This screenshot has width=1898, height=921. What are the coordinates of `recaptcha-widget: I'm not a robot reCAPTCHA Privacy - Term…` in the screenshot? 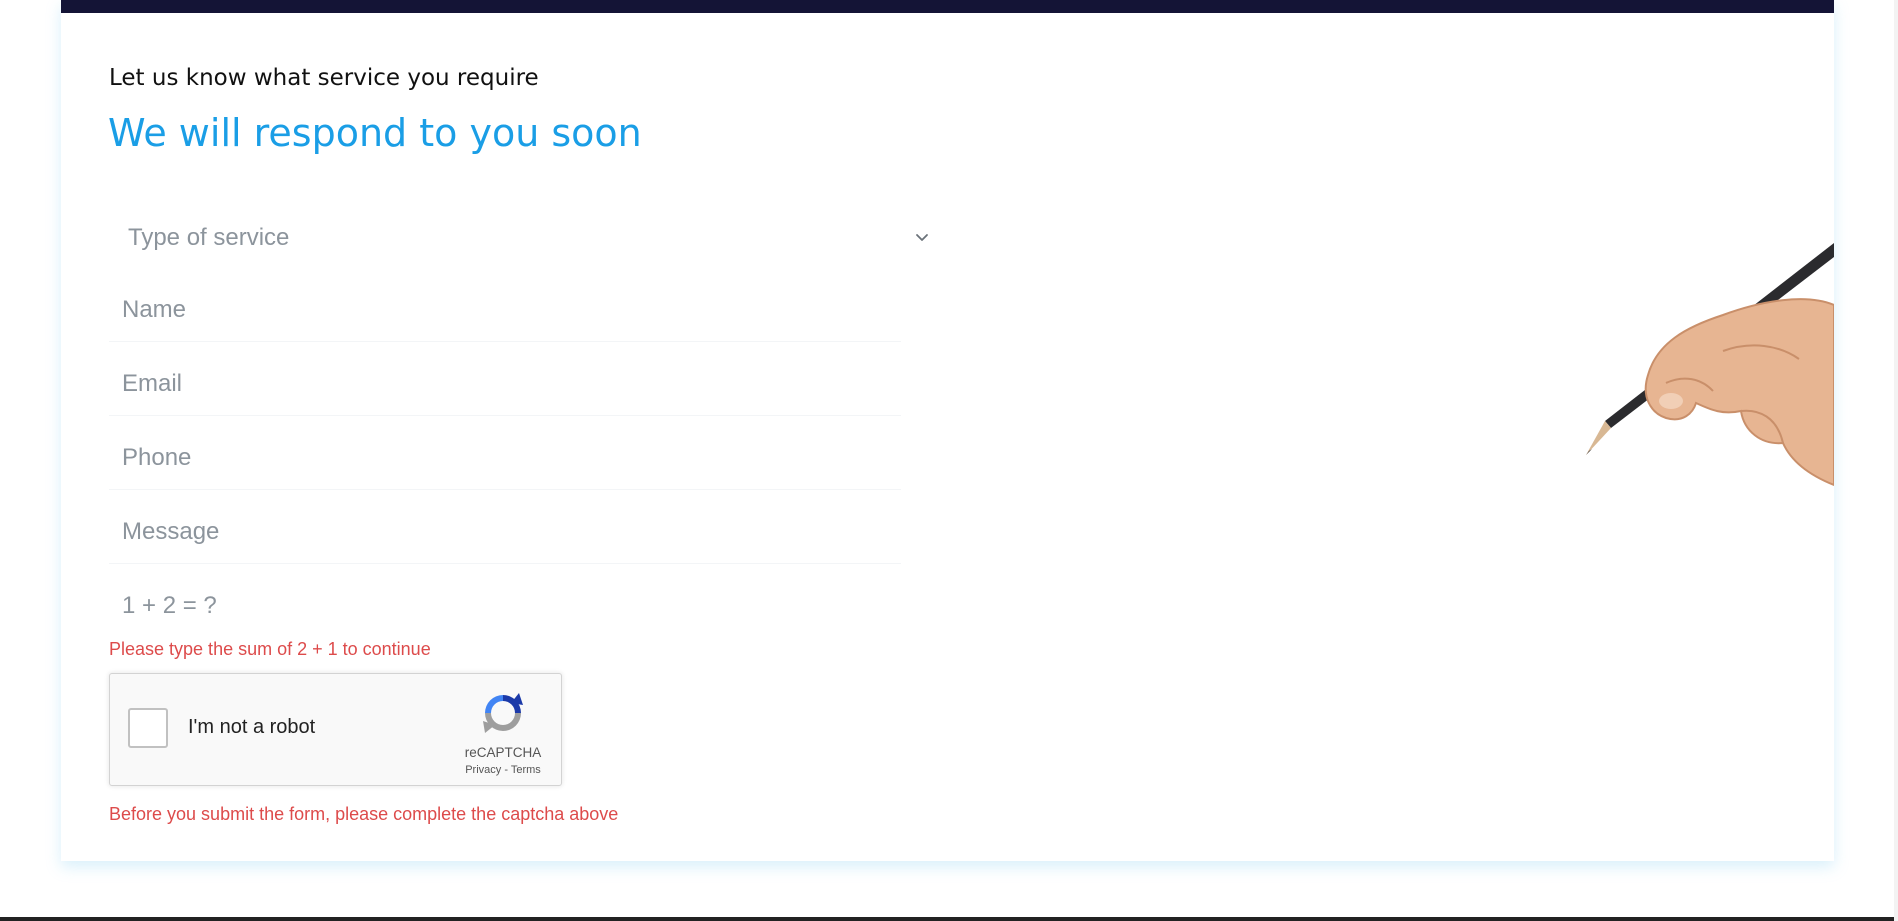 It's located at (335, 729).